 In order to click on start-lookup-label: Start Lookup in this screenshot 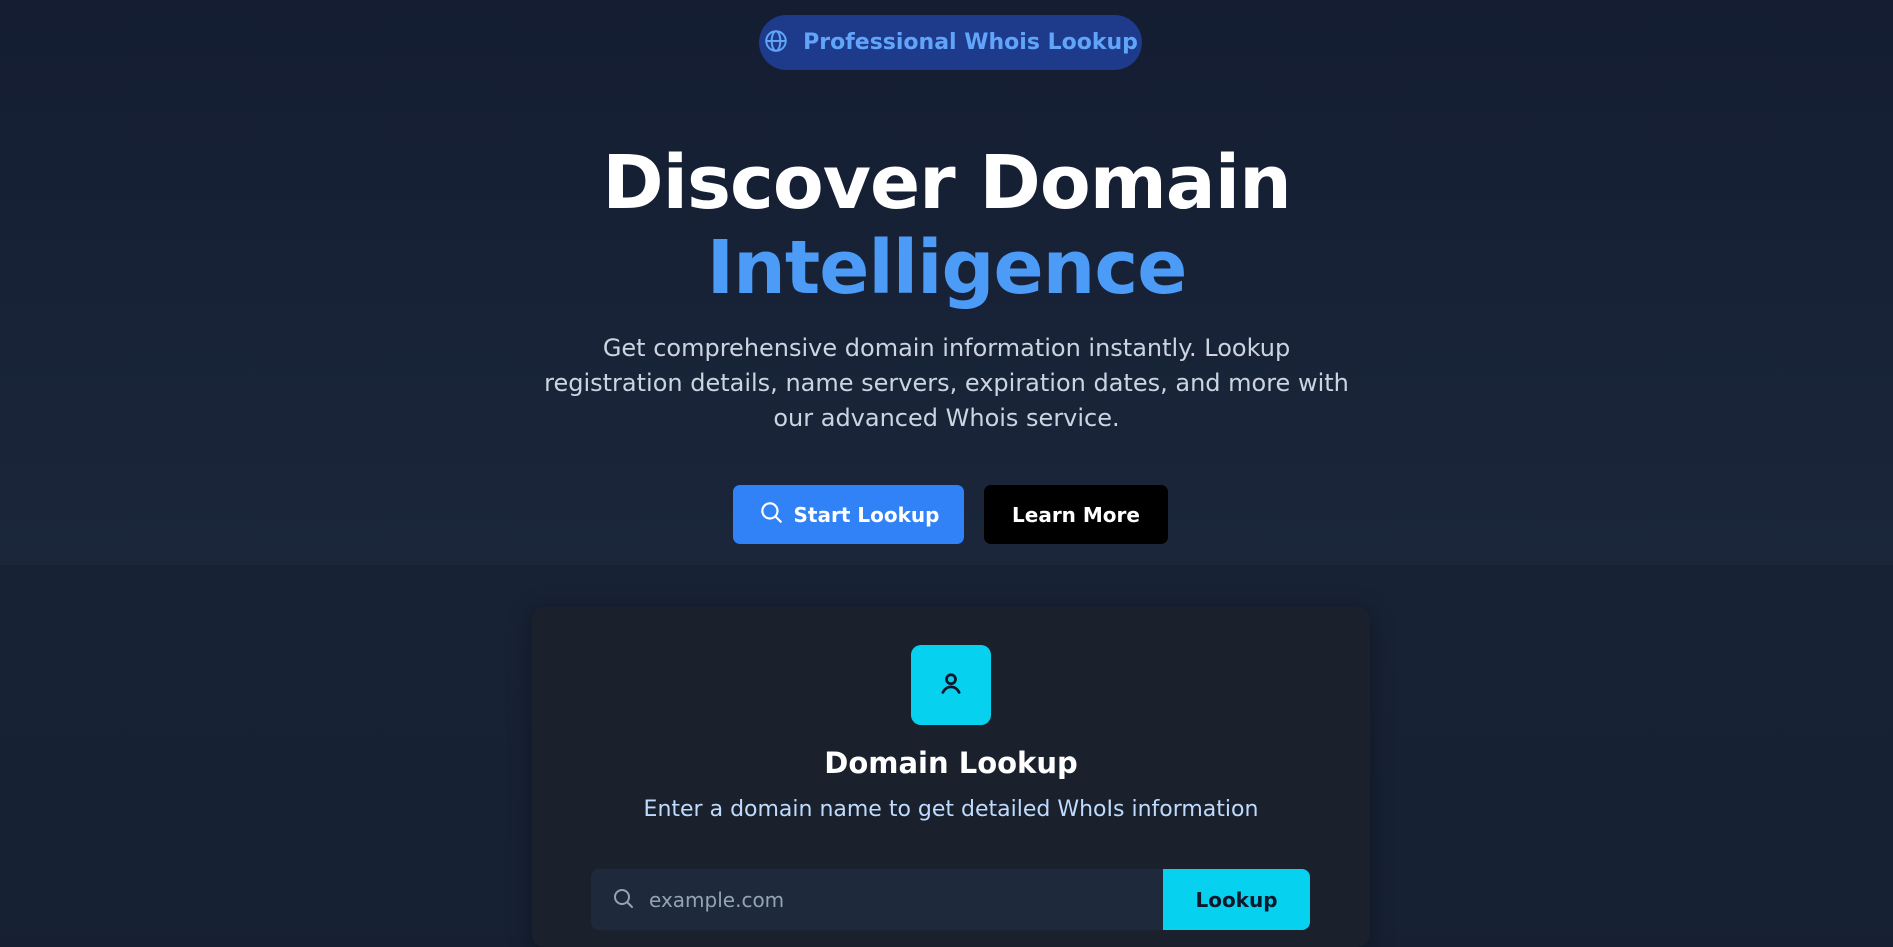, I will do `click(866, 514)`.